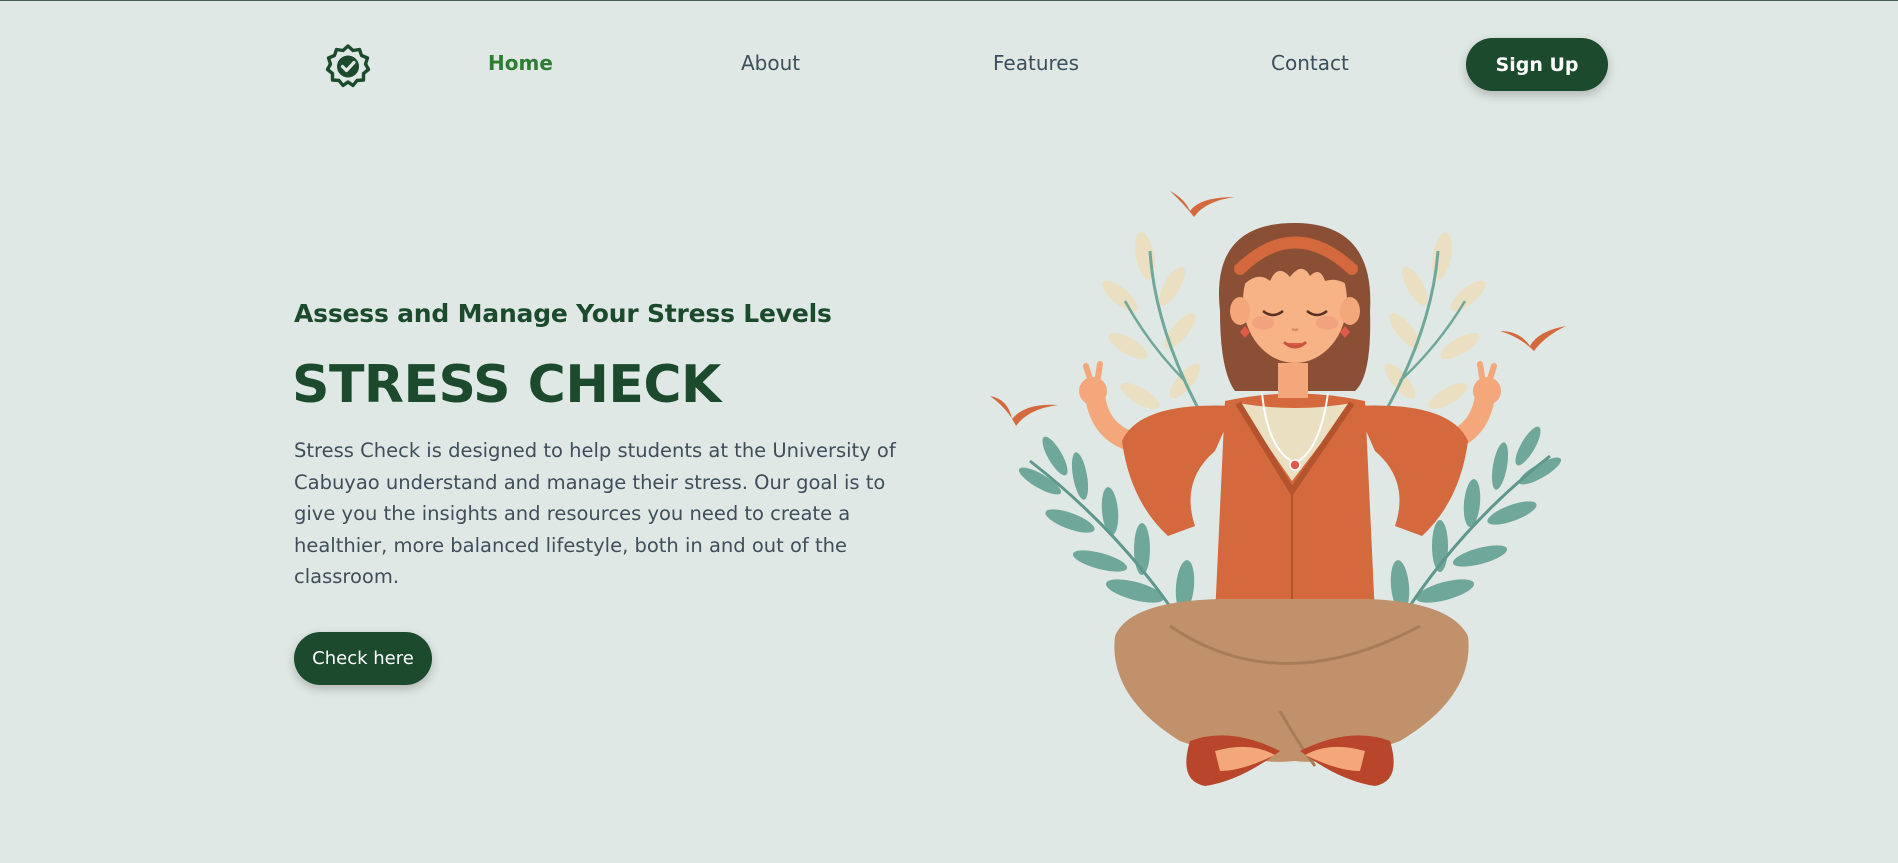 Image resolution: width=1898 pixels, height=863 pixels. What do you see at coordinates (520, 63) in the screenshot?
I see `nav-home: Home` at bounding box center [520, 63].